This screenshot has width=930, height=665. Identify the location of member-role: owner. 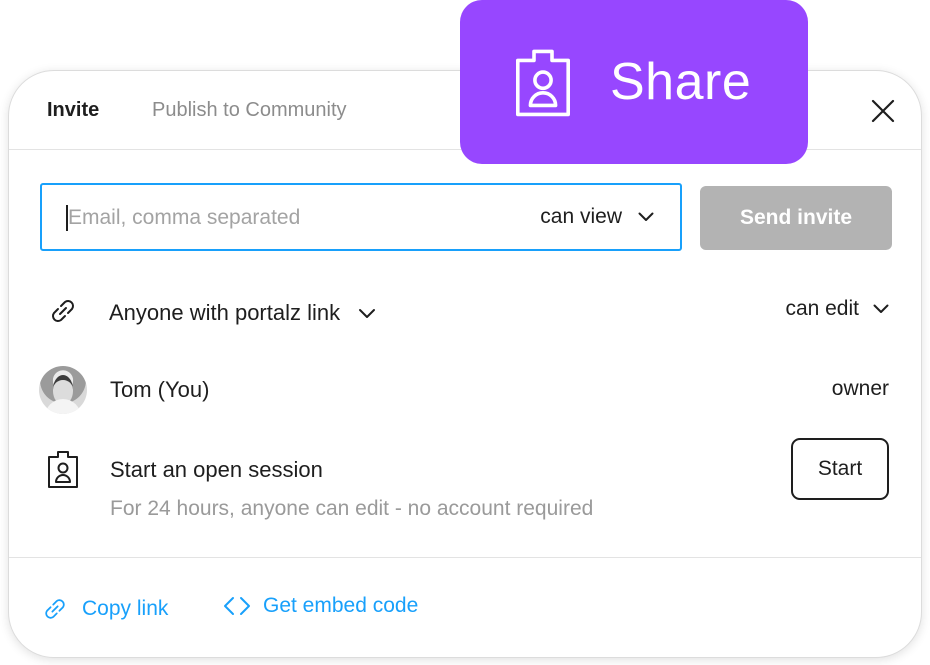
(860, 388).